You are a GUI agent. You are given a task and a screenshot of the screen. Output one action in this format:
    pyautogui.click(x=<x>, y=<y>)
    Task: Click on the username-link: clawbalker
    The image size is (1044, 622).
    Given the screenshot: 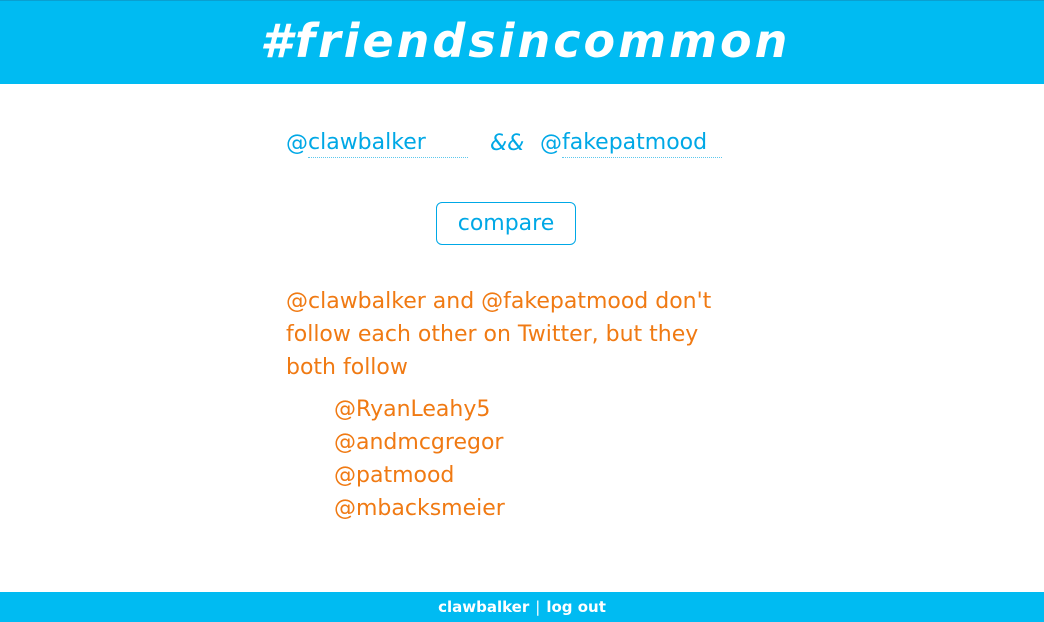 What is the action you would take?
    pyautogui.click(x=483, y=607)
    